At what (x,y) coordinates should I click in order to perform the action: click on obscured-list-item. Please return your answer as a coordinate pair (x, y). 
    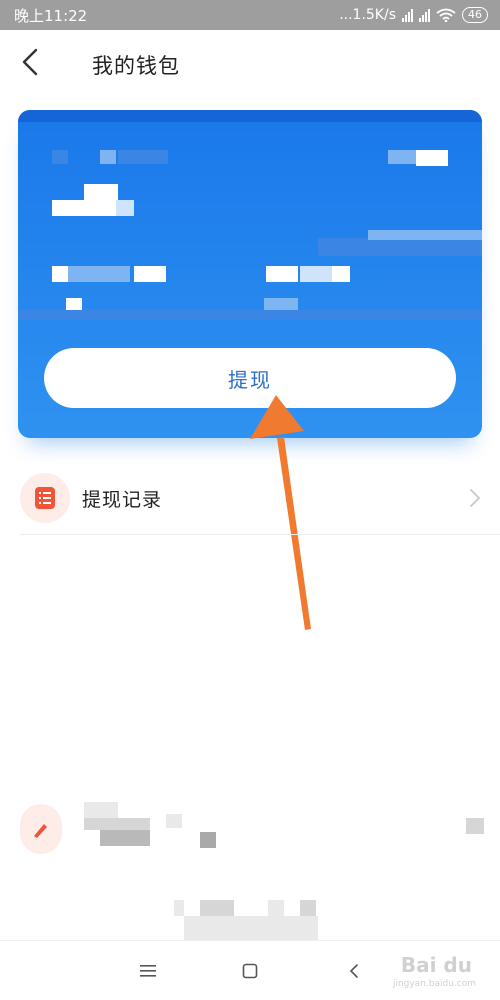
    Looking at the image, I should click on (250, 829).